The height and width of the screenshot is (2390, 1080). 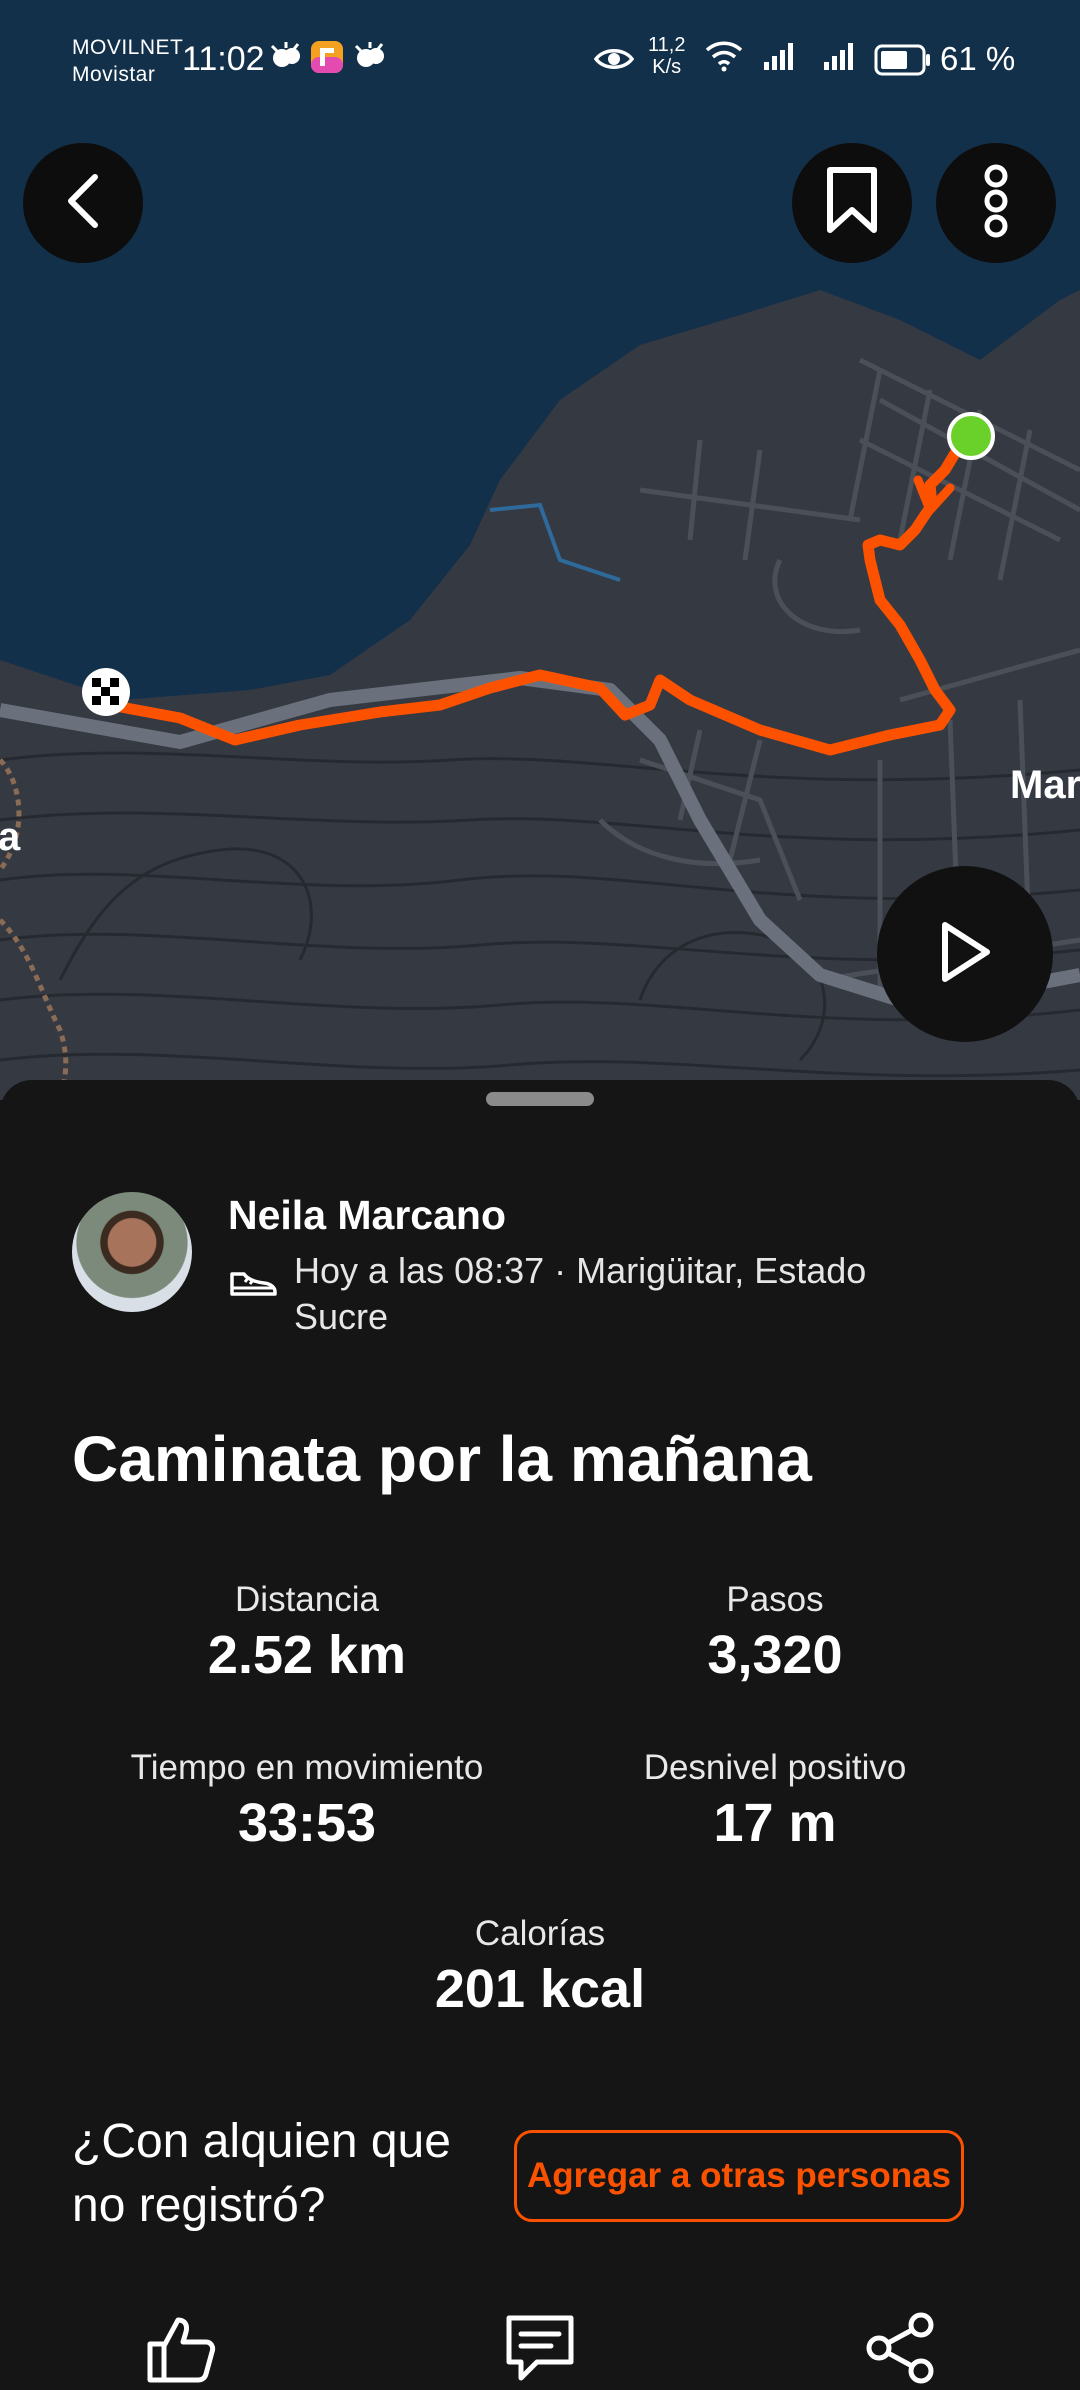 I want to click on stat-label: Tiempo en movimiento, so click(x=307, y=1767).